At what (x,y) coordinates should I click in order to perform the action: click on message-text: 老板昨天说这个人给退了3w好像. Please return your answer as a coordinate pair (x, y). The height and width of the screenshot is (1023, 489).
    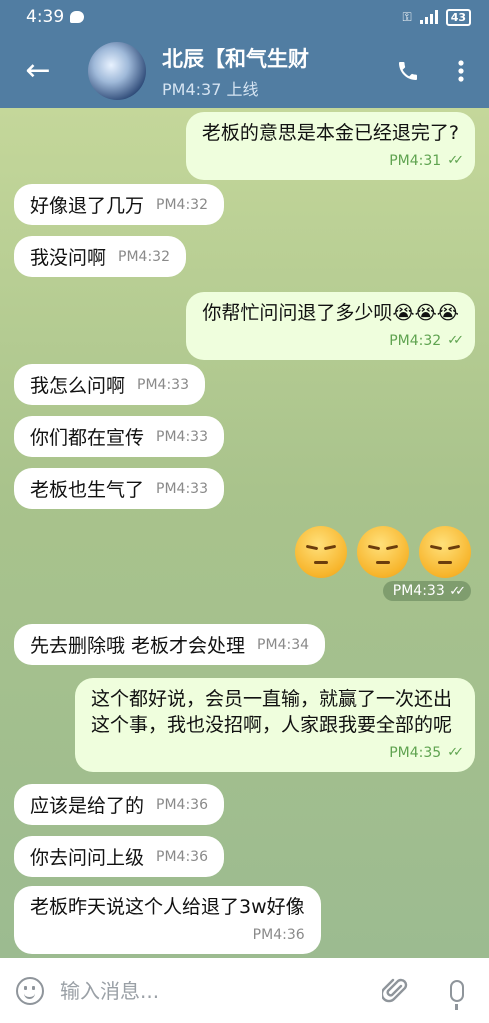
    Looking at the image, I should click on (167, 907).